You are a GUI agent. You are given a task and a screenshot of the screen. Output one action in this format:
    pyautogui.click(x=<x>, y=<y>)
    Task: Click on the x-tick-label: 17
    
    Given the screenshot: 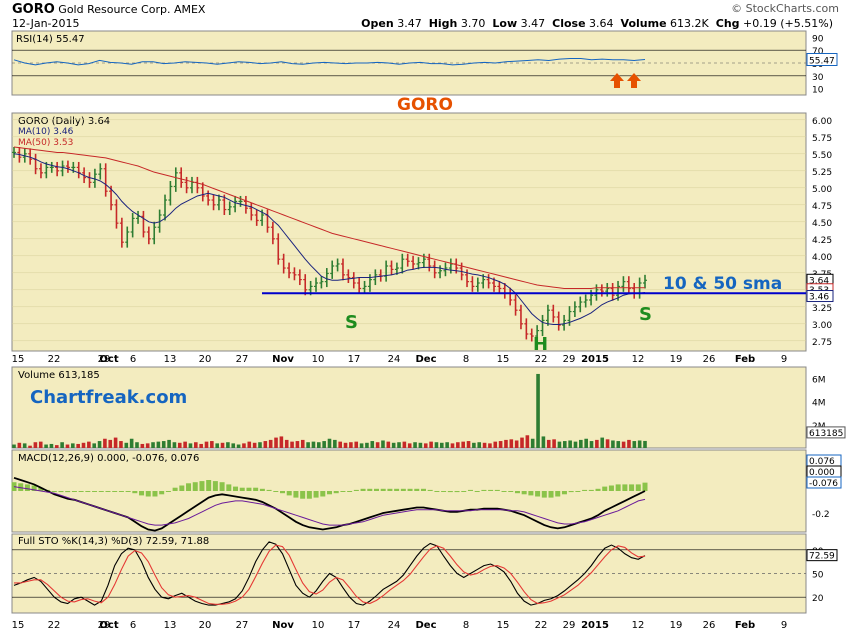 What is the action you would take?
    pyautogui.click(x=354, y=625)
    